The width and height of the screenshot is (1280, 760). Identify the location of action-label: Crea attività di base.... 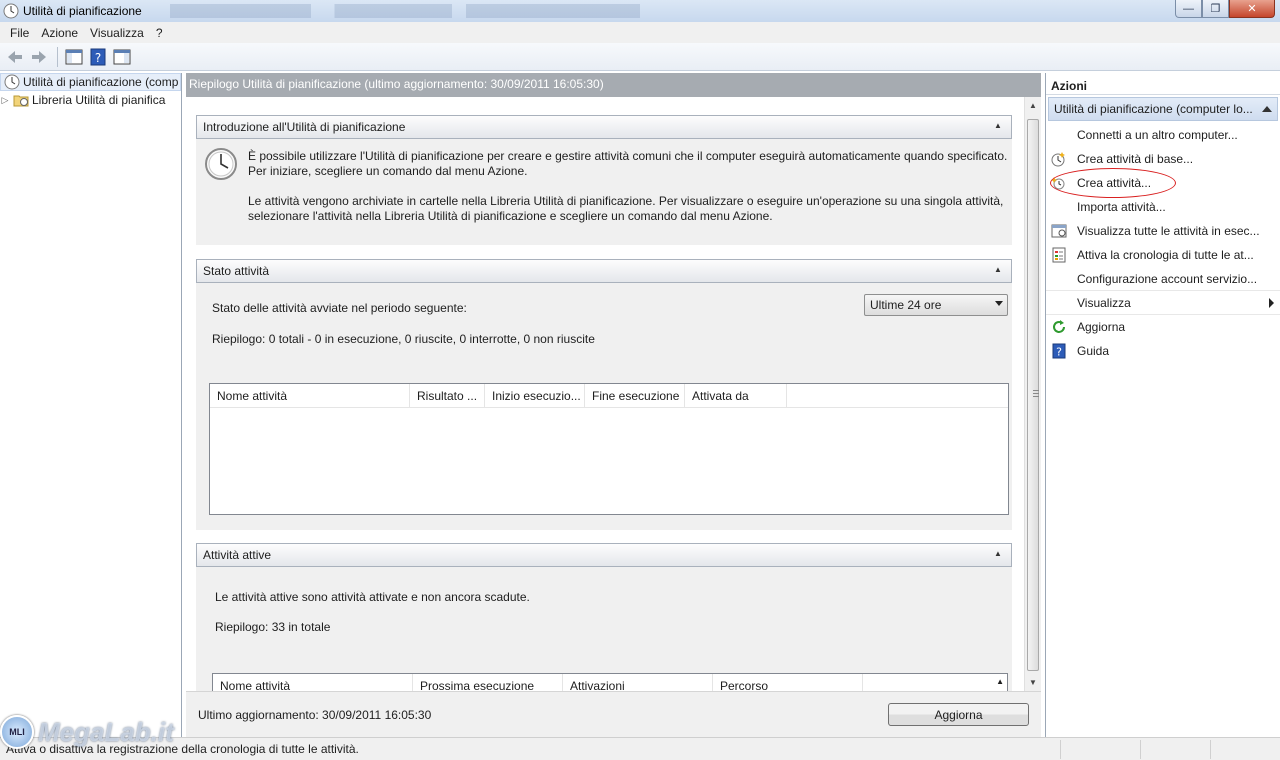
(1135, 159).